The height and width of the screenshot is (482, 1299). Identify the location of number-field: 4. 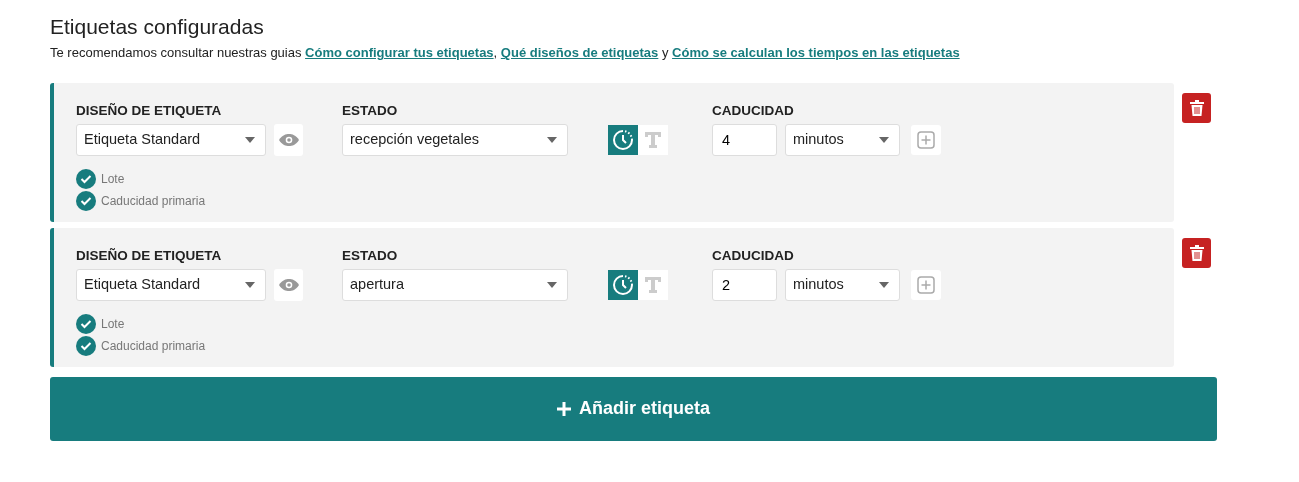
(744, 139).